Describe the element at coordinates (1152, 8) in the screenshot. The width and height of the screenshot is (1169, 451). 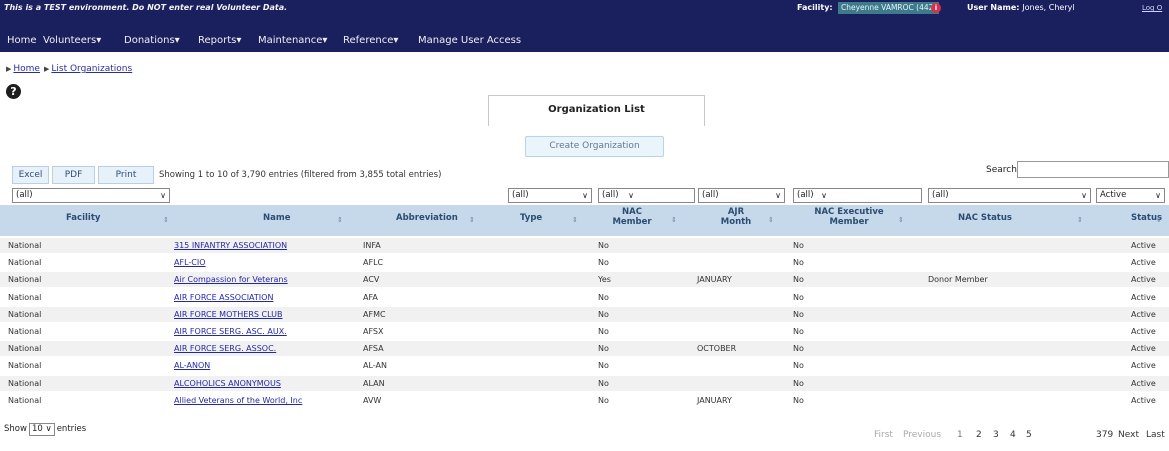
I see `logout-link: Log O` at that location.